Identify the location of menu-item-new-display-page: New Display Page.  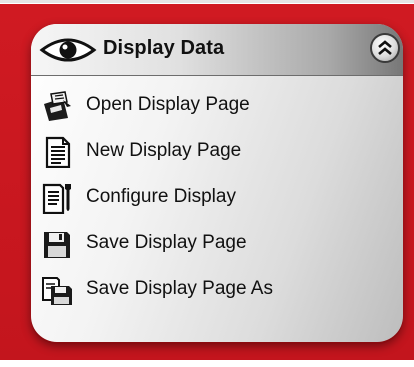
(217, 157).